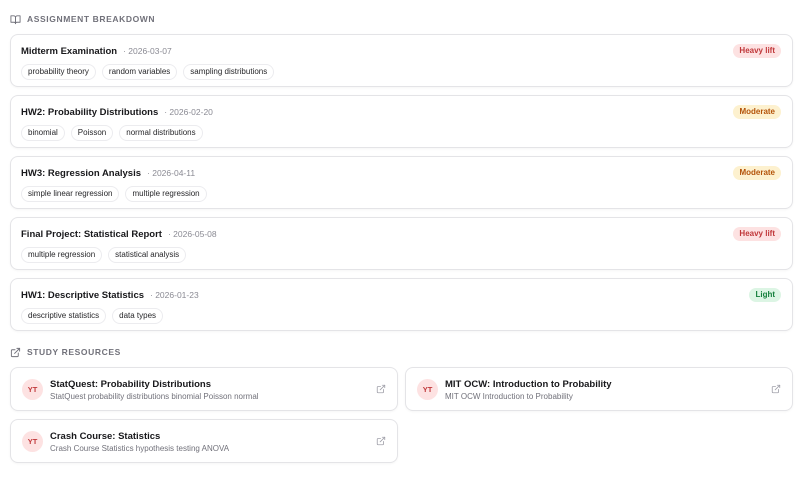 This screenshot has width=806, height=478. I want to click on assignment-date: · 2026-04-11, so click(171, 173).